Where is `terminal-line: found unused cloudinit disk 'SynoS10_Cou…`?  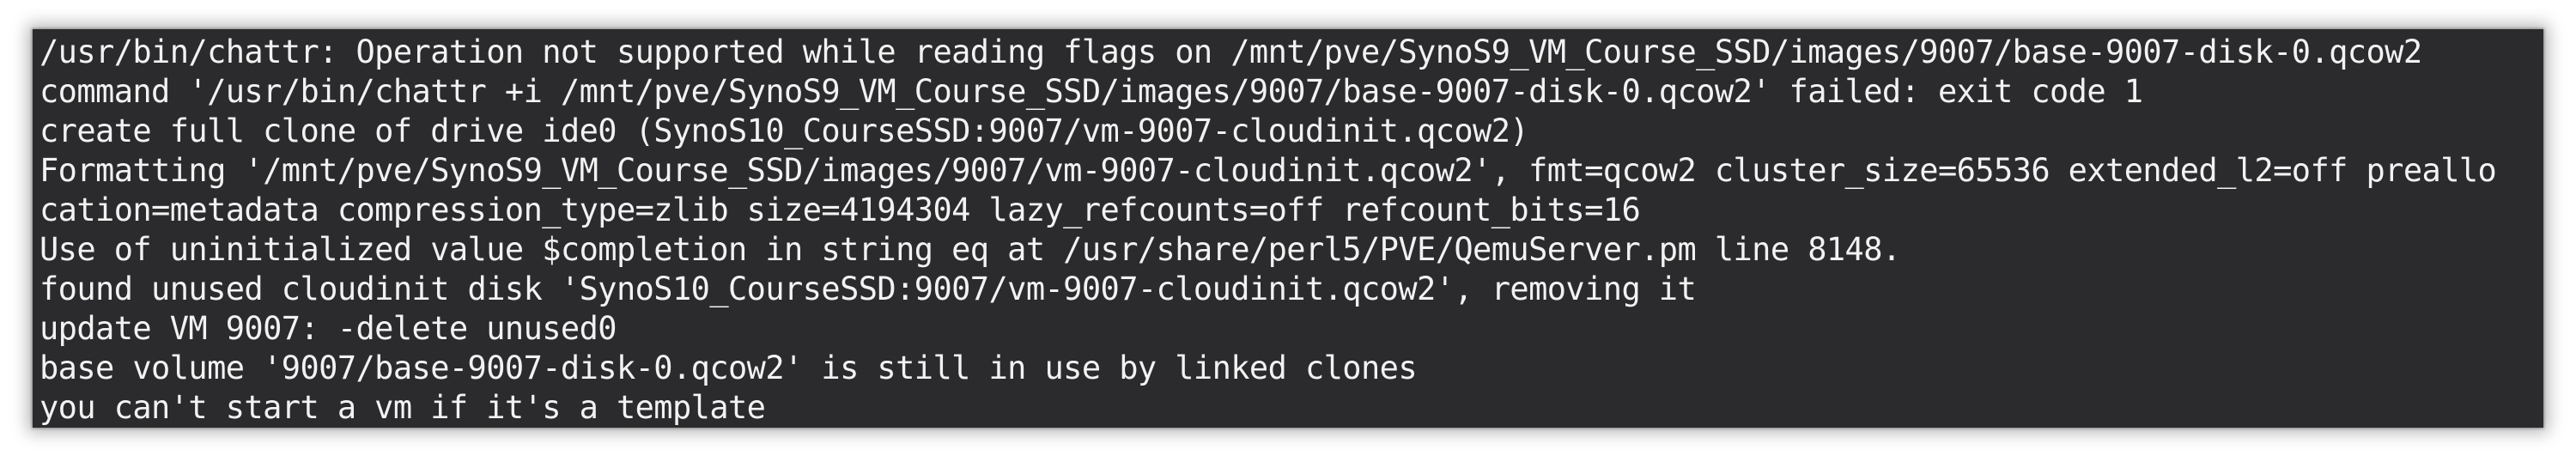 terminal-line: found unused cloudinit disk 'SynoS10_Cou… is located at coordinates (868, 289).